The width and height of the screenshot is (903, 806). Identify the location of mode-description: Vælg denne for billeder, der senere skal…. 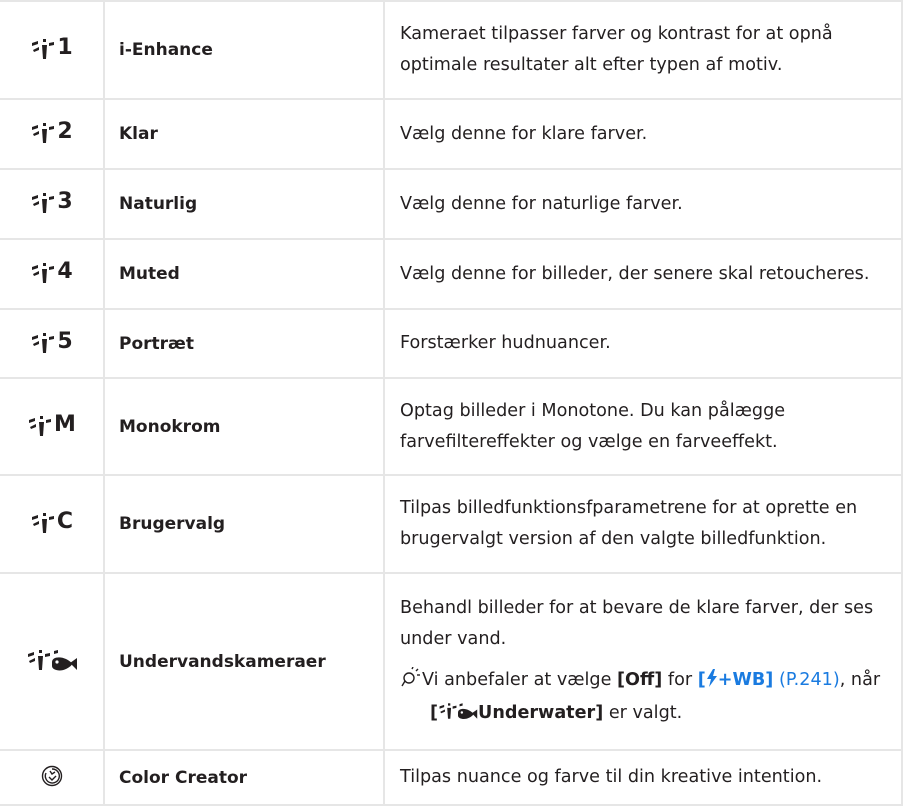
(643, 274).